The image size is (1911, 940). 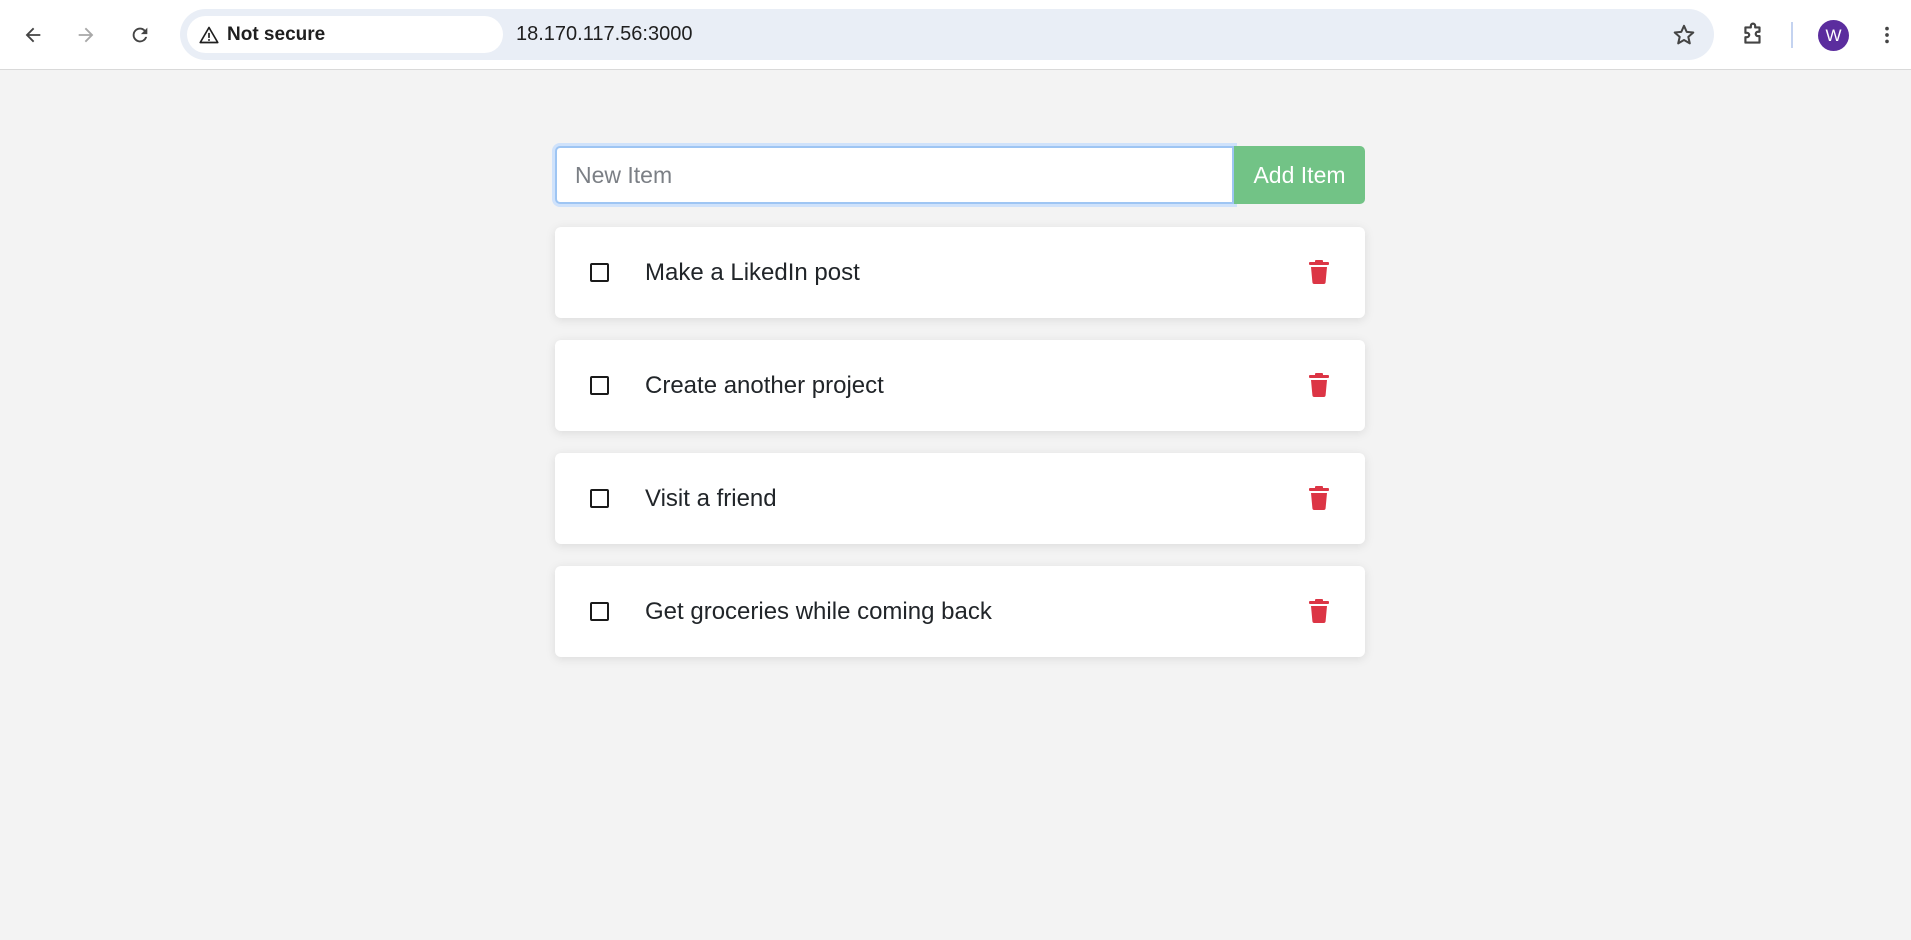 I want to click on forward-arrow-icon, so click(x=86, y=35).